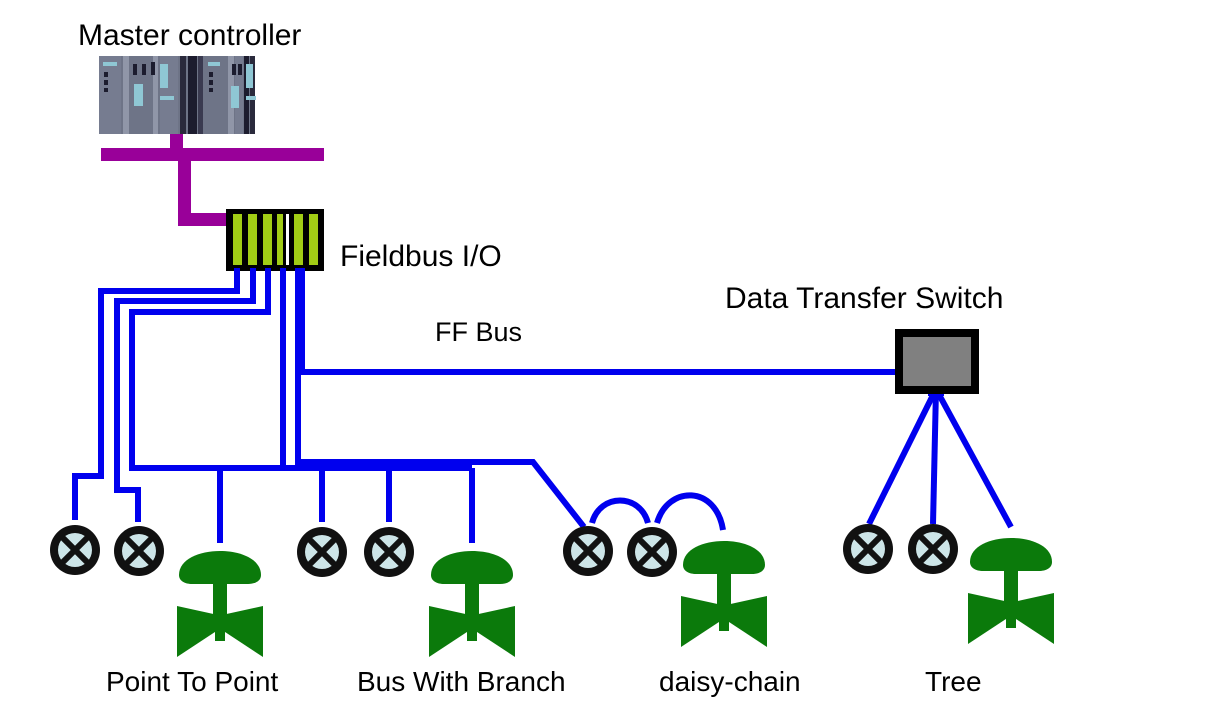  What do you see at coordinates (940, 456) in the screenshot?
I see `tree-wiring` at bounding box center [940, 456].